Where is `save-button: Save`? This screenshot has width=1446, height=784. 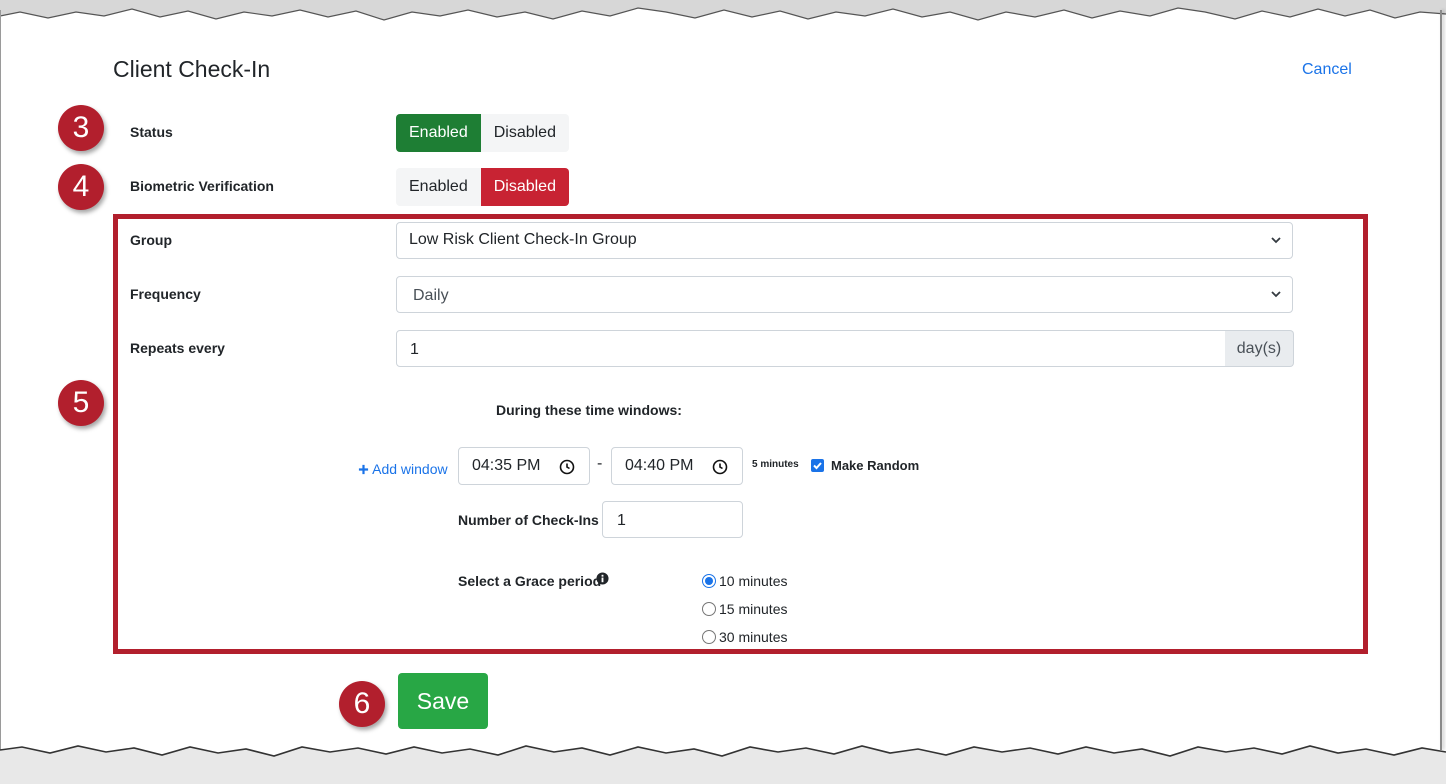 save-button: Save is located at coordinates (443, 701).